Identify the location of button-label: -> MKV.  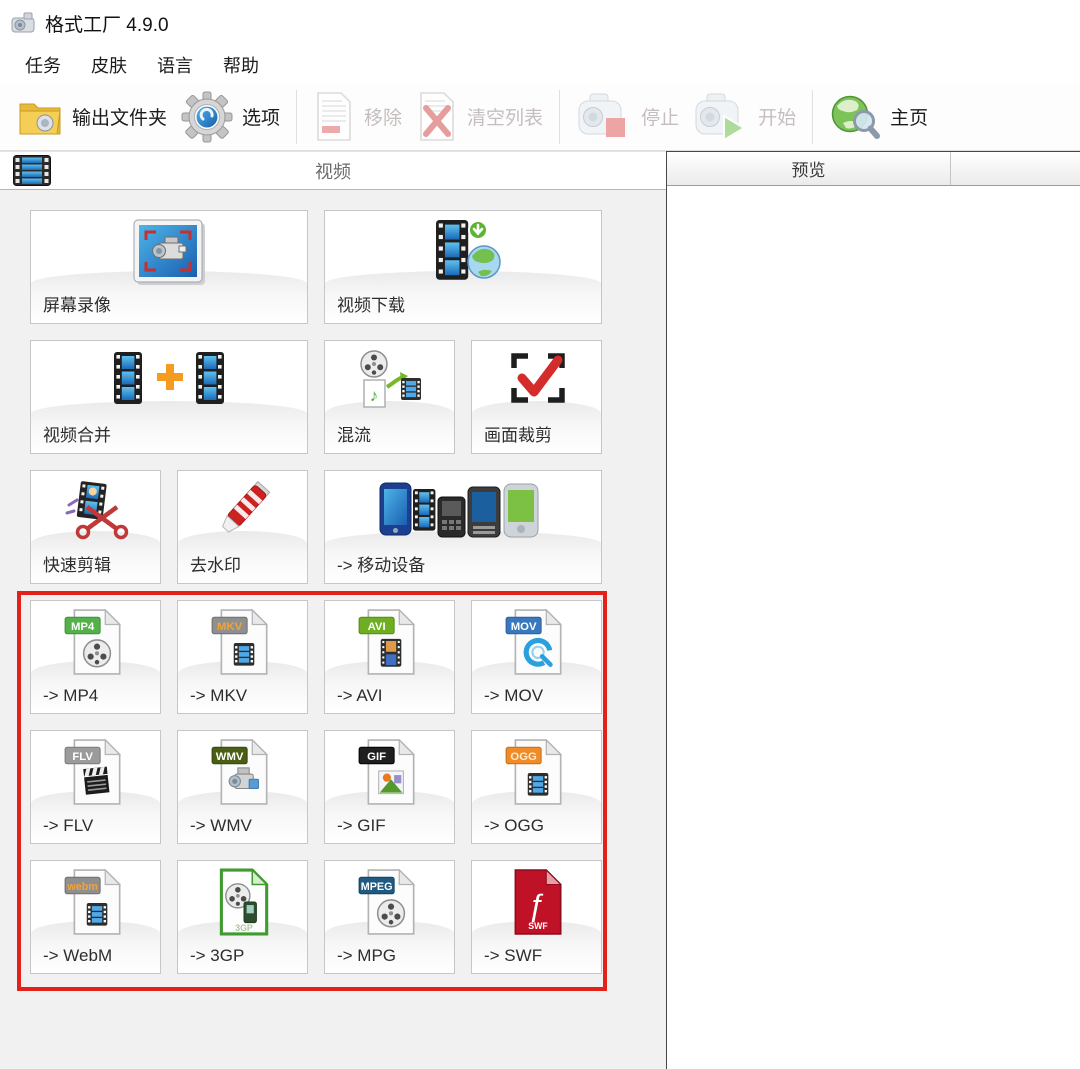
(219, 695).